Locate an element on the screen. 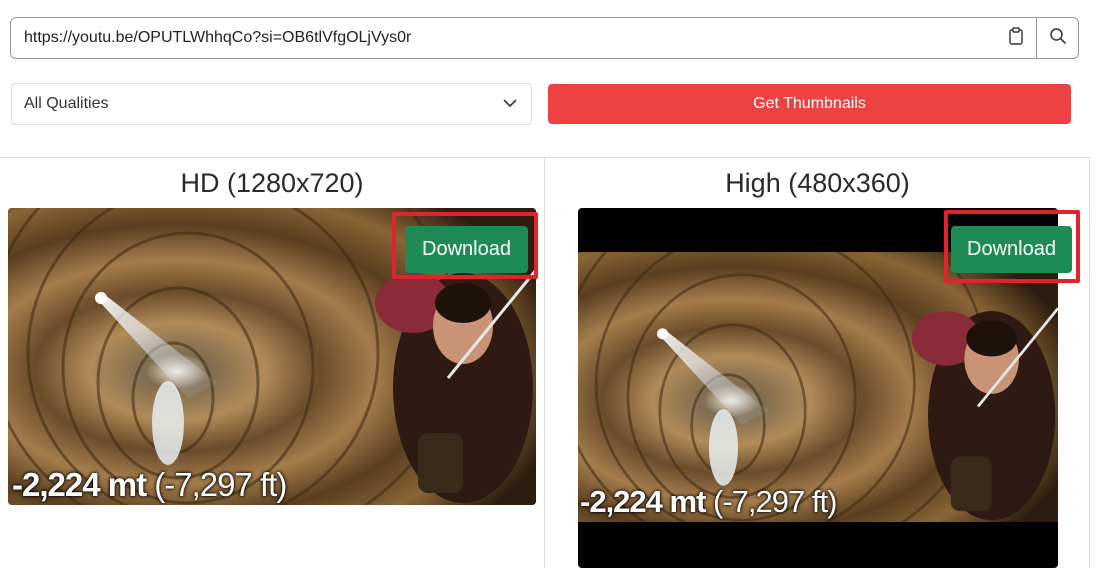 The width and height of the screenshot is (1114, 568). clipboard-icon is located at coordinates (1016, 38).